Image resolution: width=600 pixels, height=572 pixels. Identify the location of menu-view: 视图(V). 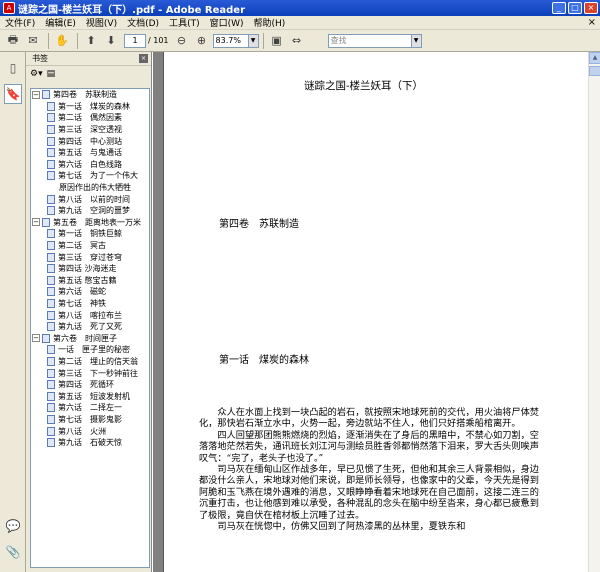
(101, 22).